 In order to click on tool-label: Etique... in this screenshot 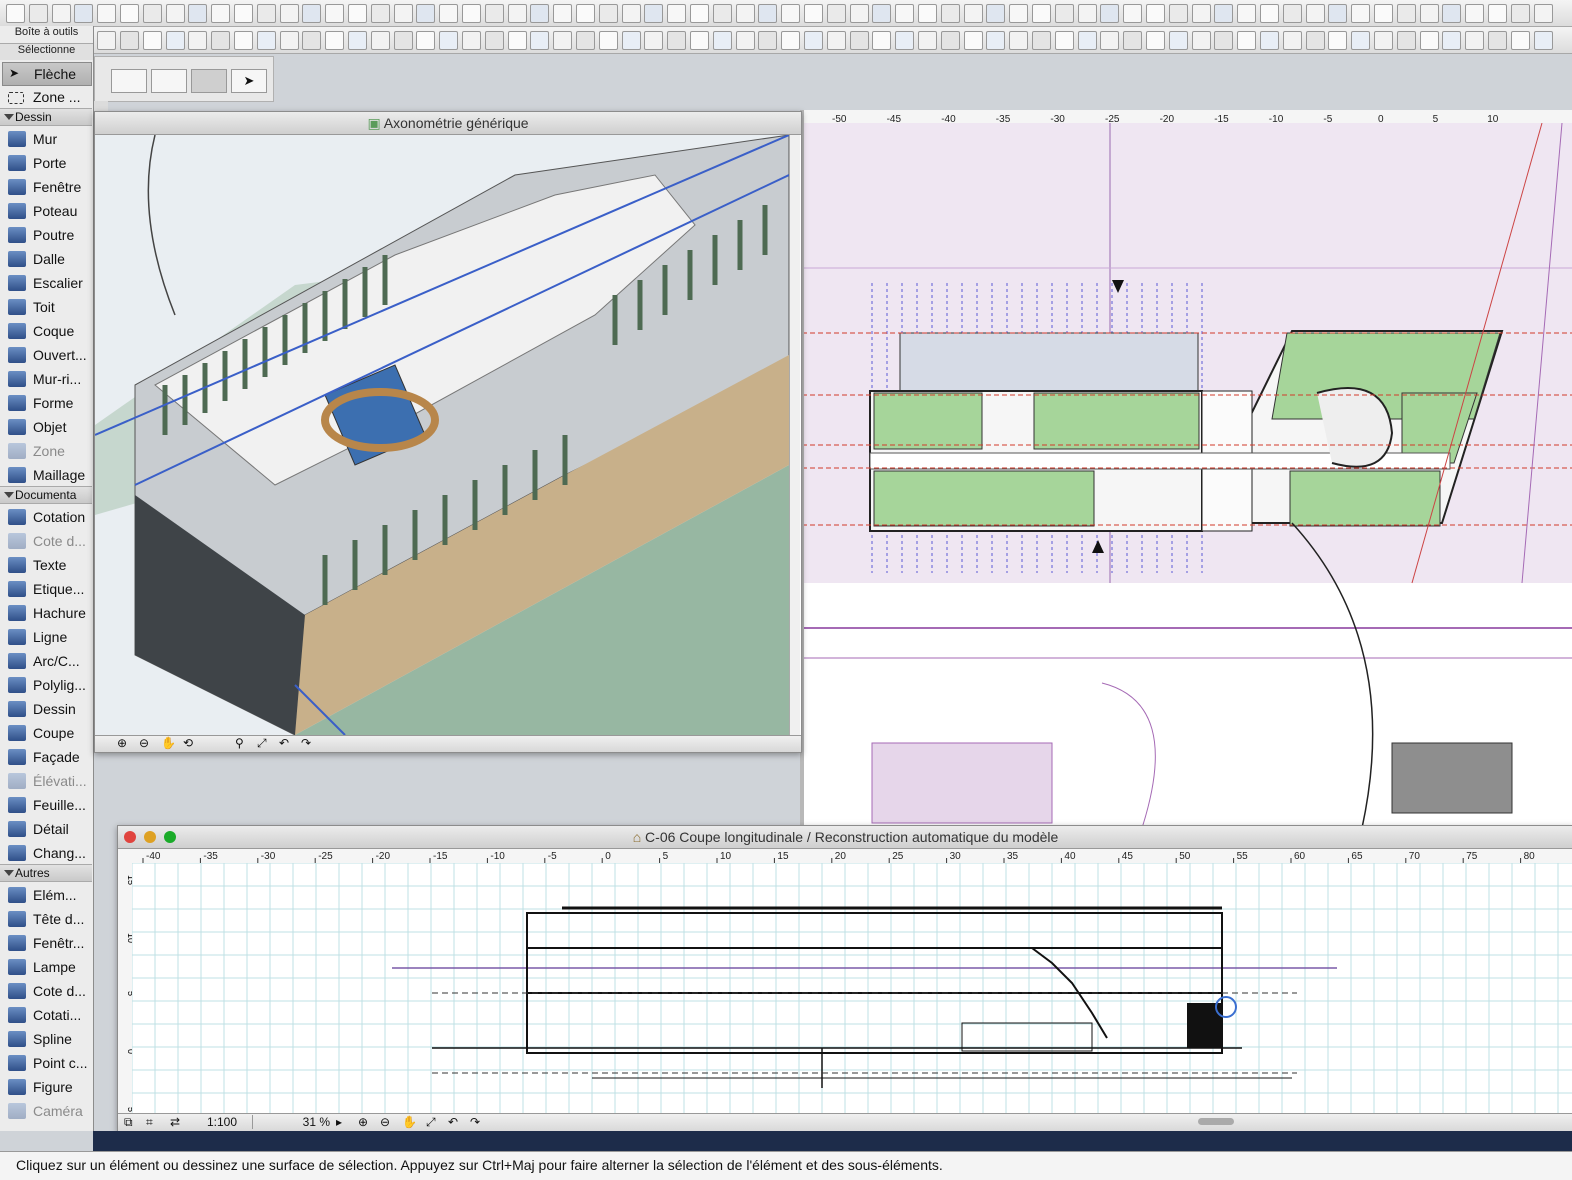, I will do `click(46, 589)`.